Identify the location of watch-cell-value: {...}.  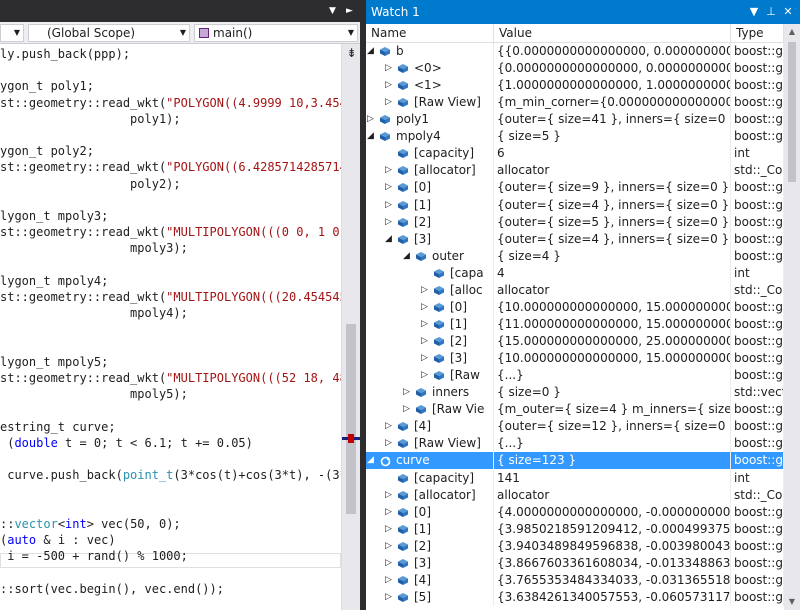
(612, 444).